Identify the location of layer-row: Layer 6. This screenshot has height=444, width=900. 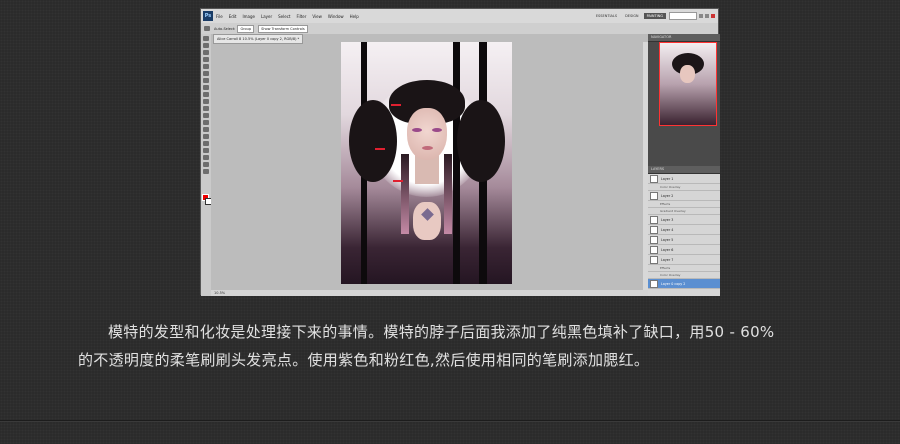
(684, 250).